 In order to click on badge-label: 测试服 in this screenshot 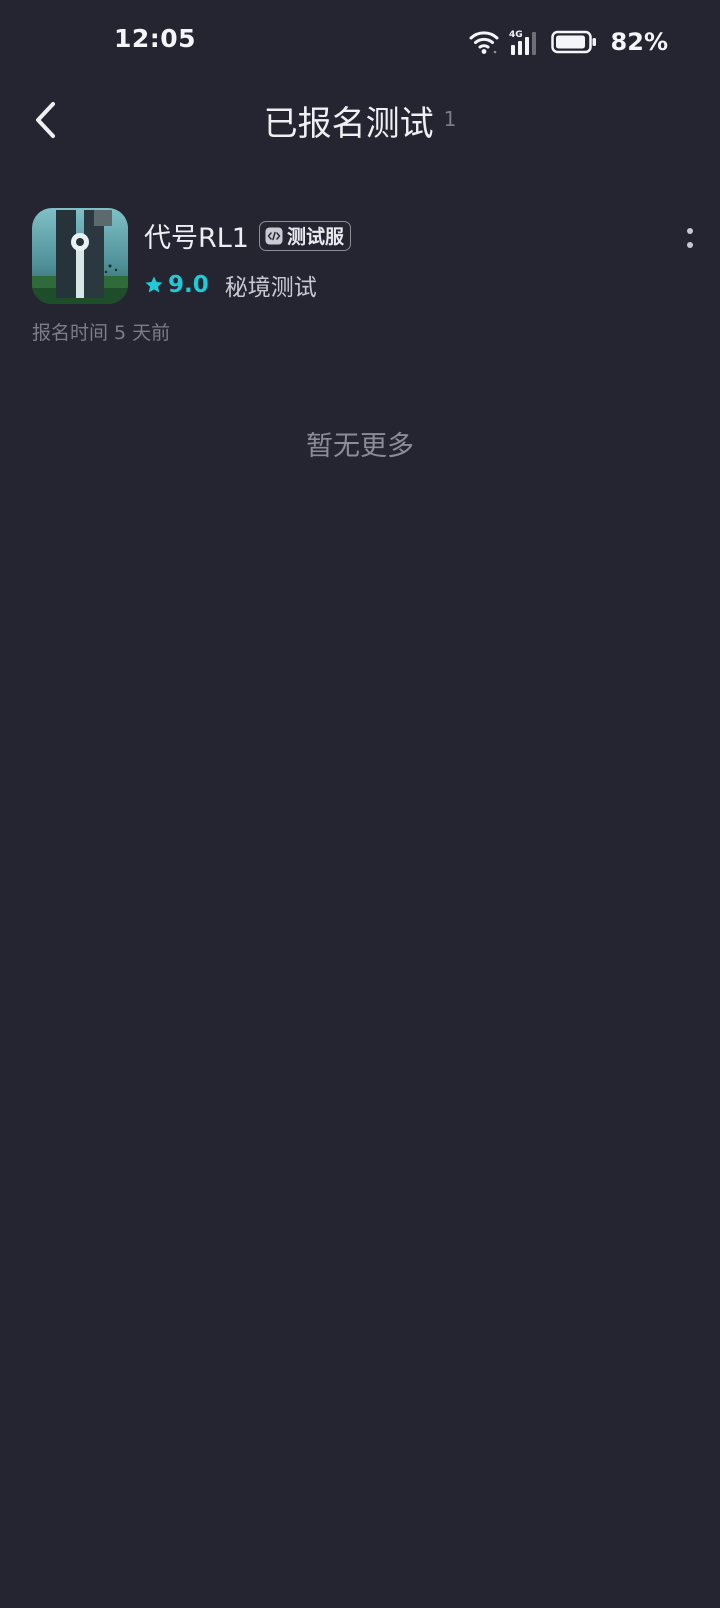, I will do `click(315, 237)`.